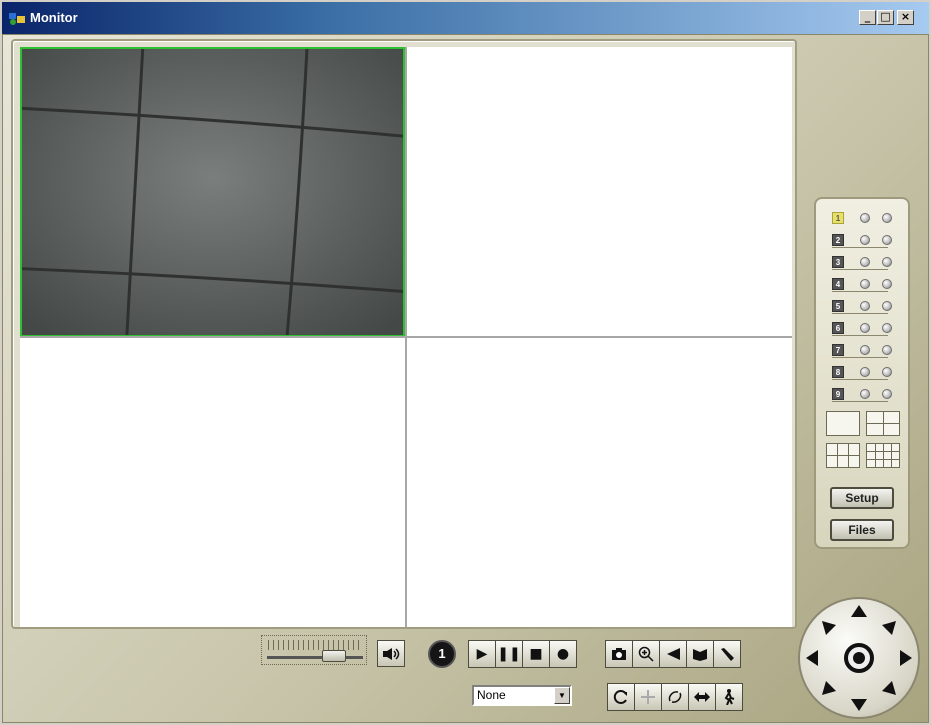 Image resolution: width=931 pixels, height=725 pixels. Describe the element at coordinates (885, 17) in the screenshot. I see `maximize-button: □` at that location.